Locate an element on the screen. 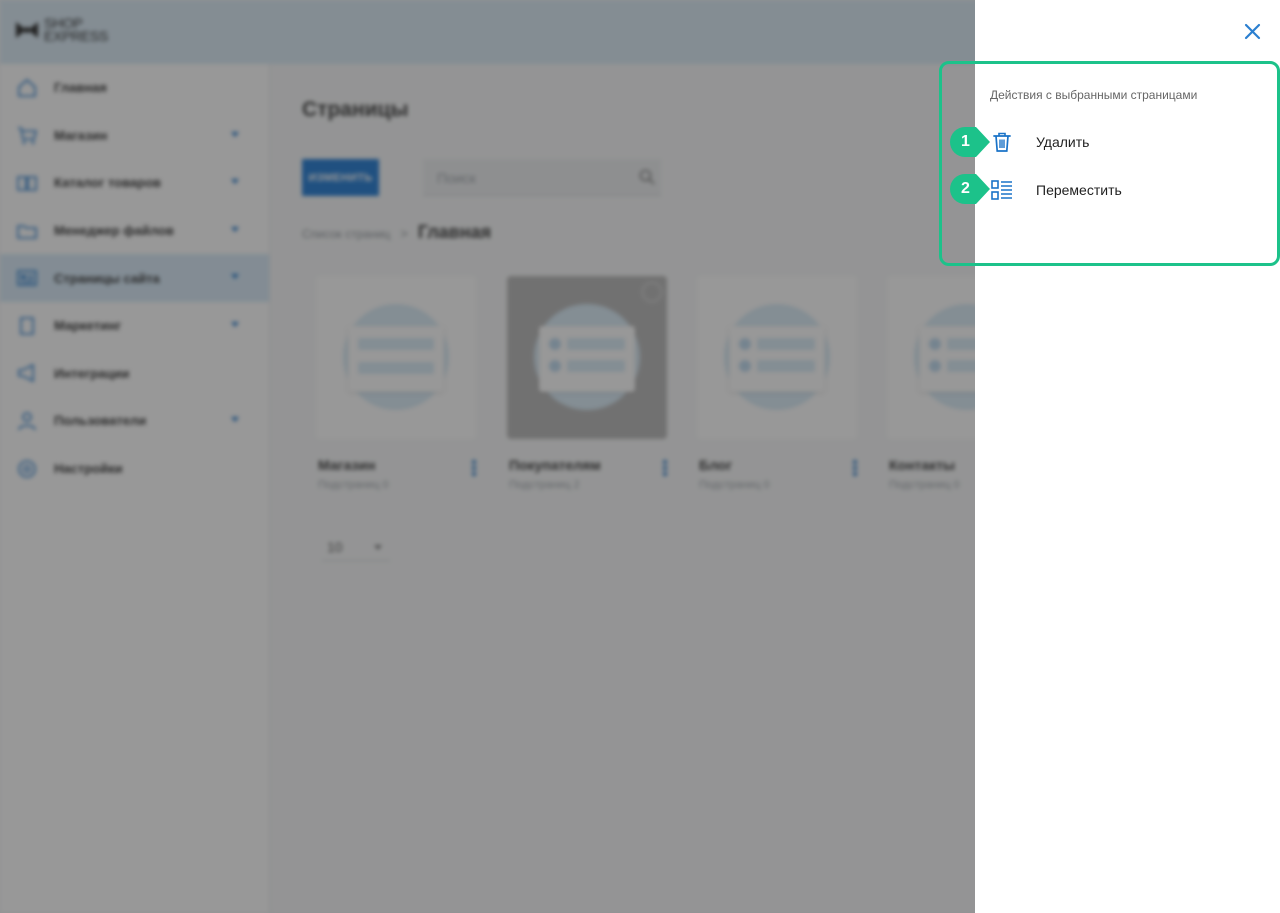  close-icon is located at coordinates (1252, 31).